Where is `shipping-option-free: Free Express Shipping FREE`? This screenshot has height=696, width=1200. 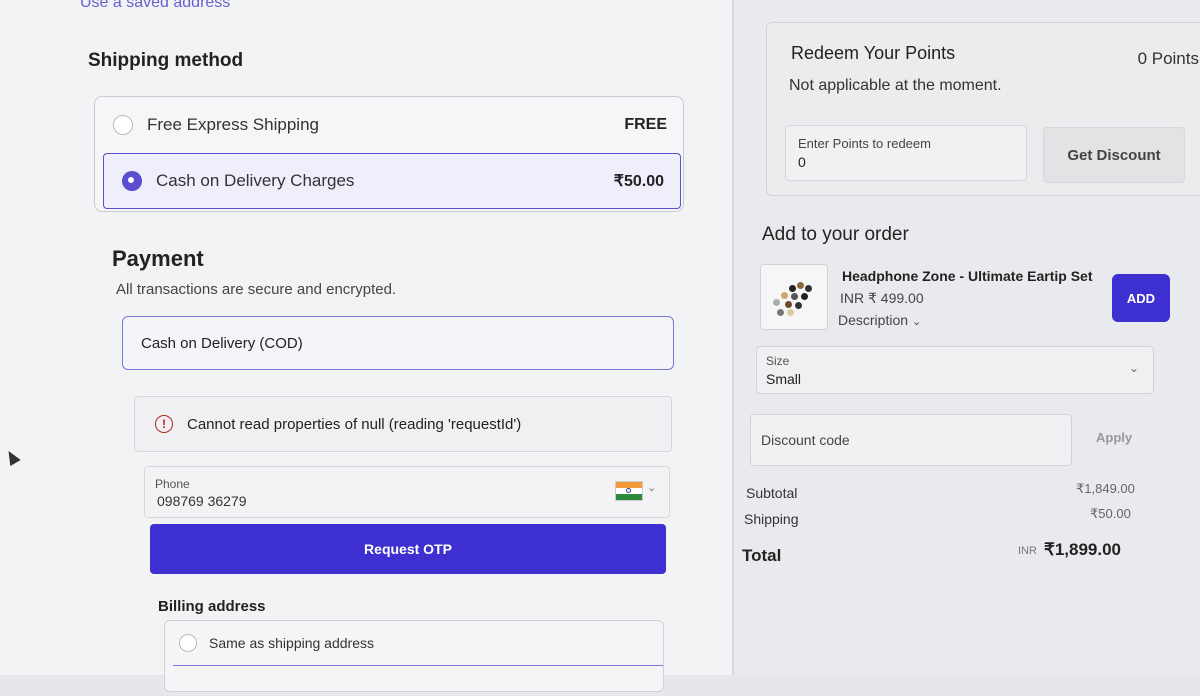 shipping-option-free: Free Express Shipping FREE is located at coordinates (389, 125).